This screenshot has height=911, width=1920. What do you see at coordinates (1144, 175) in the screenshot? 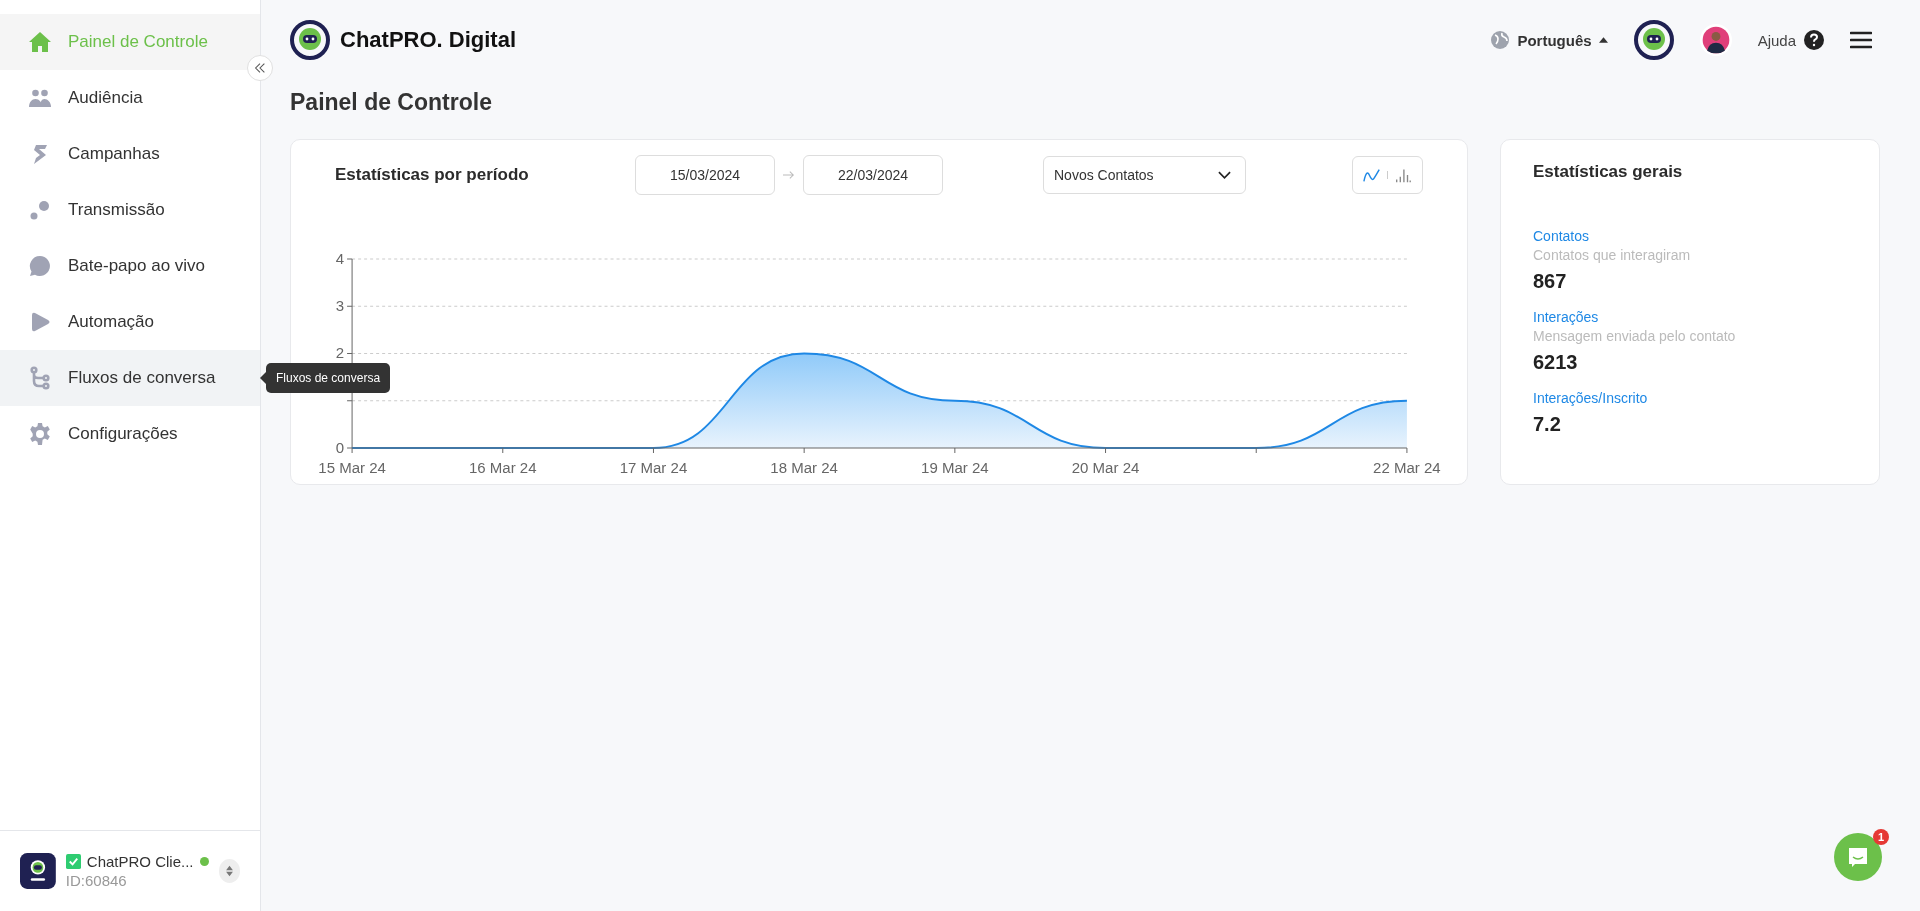
I see `metric-dropdown: Novos Contatos` at bounding box center [1144, 175].